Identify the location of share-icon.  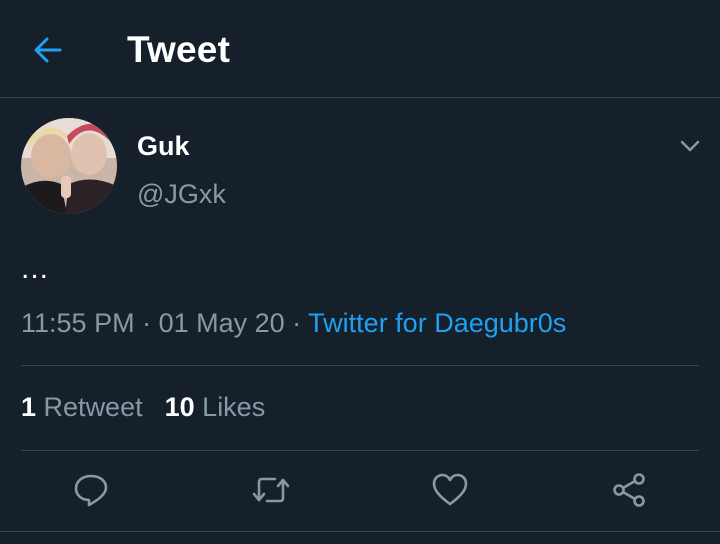
(629, 490).